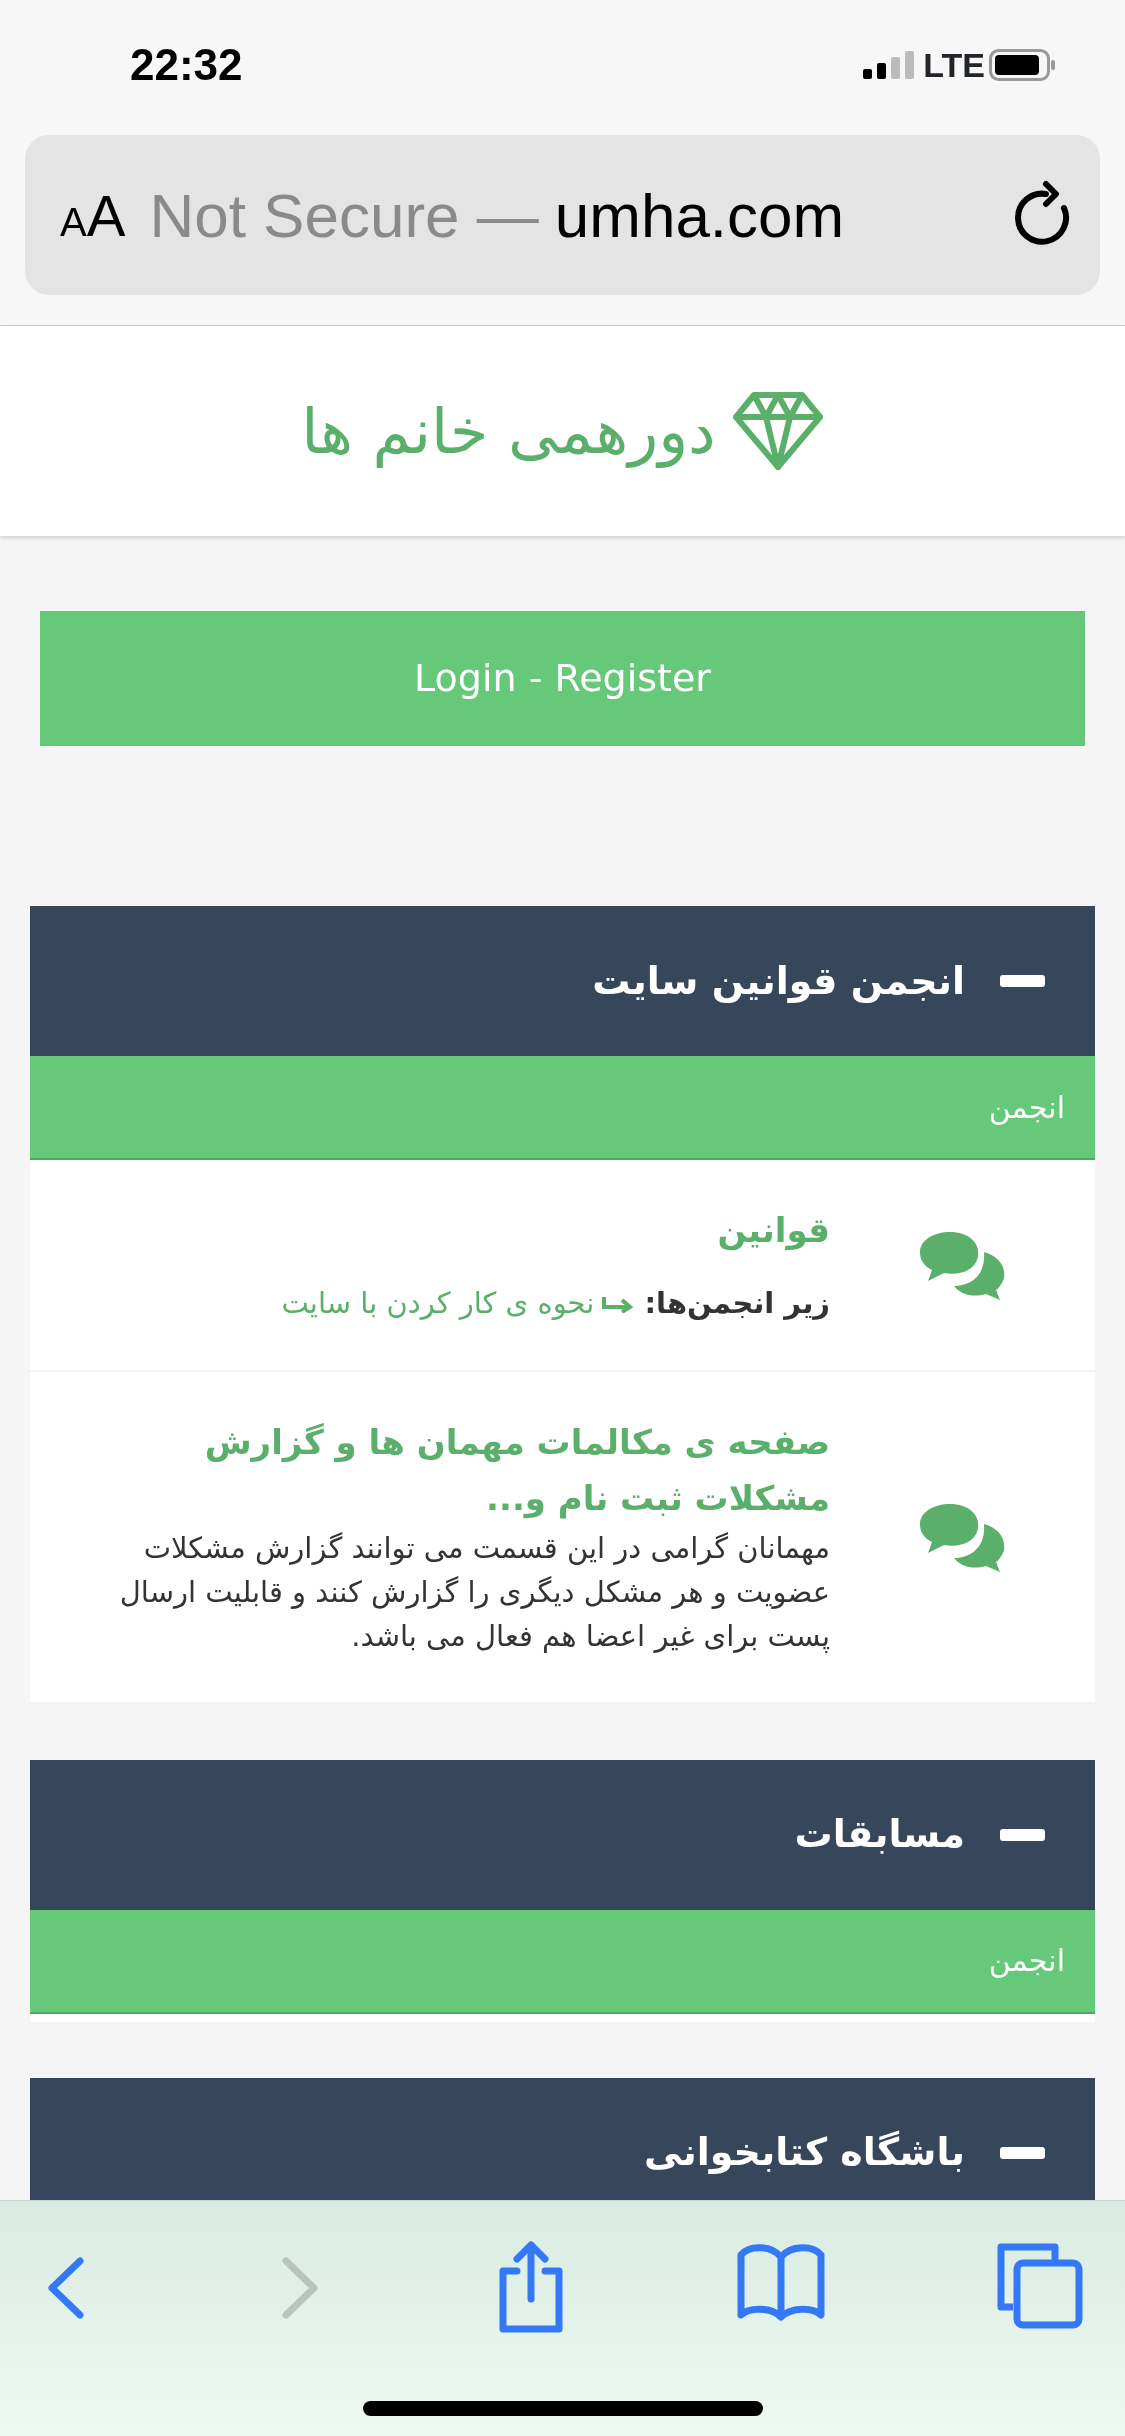 This screenshot has width=1125, height=2436. I want to click on status-time: 22:32, so click(186, 65).